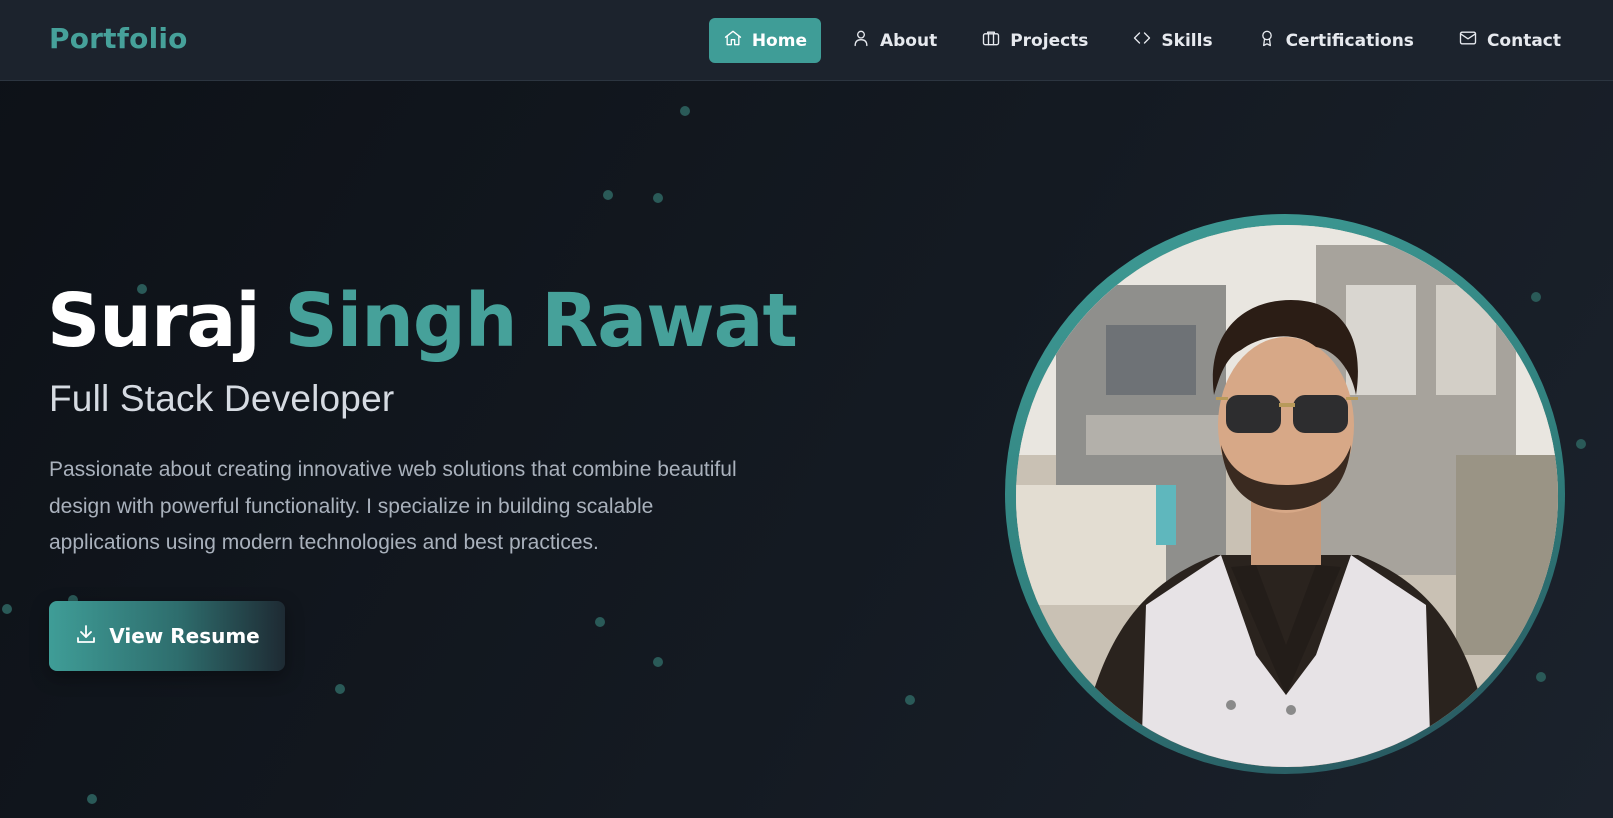  I want to click on nav-item-projects: Projects, so click(1034, 40).